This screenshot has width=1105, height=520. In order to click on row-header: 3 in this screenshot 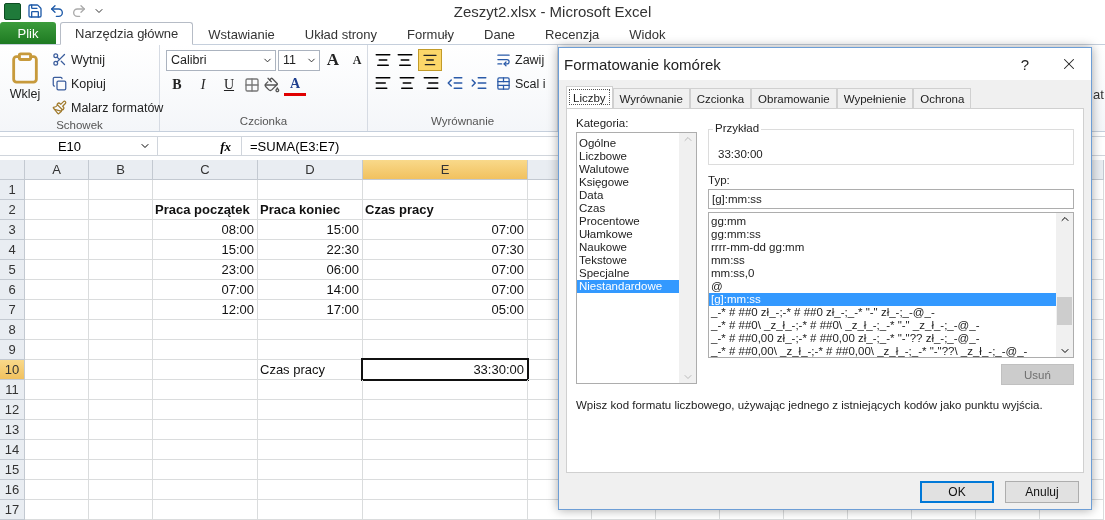, I will do `click(12, 230)`.